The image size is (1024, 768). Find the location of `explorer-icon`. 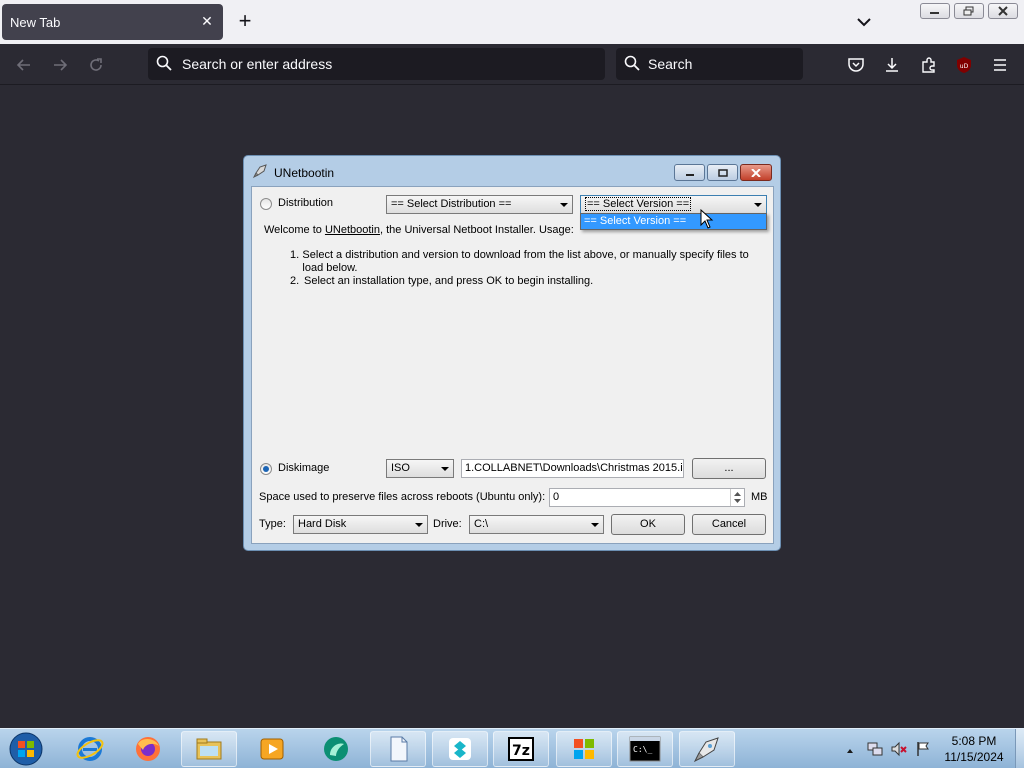

explorer-icon is located at coordinates (209, 749).